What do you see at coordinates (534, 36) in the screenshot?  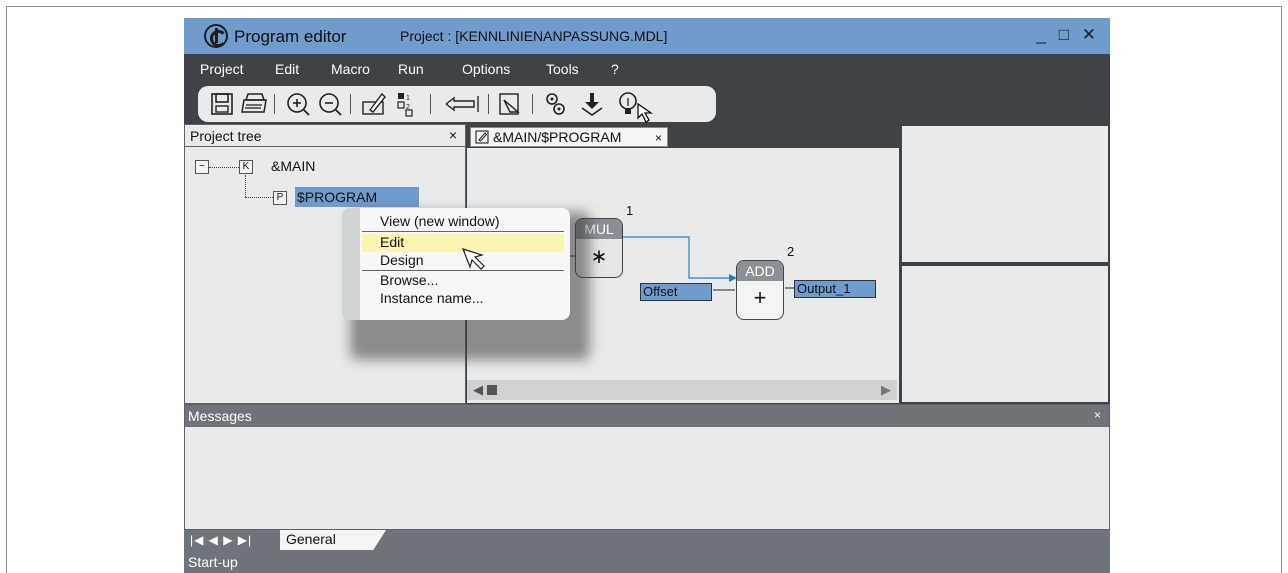 I see `project-title: Project : [KENNLINIENANPASSUNG.MDL]` at bounding box center [534, 36].